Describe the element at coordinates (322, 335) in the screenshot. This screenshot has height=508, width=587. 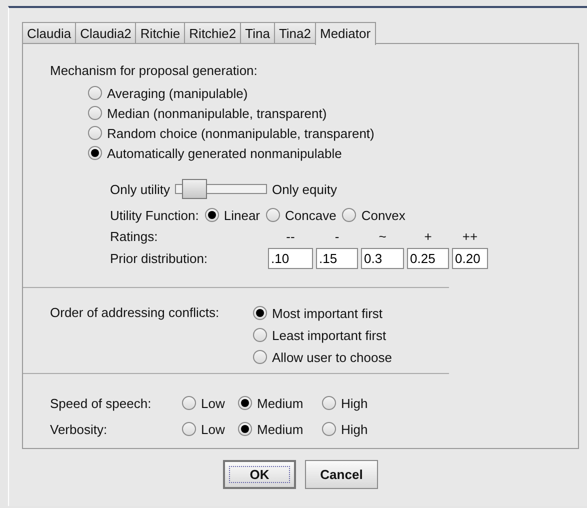
I see `radio-button: Least important first` at that location.